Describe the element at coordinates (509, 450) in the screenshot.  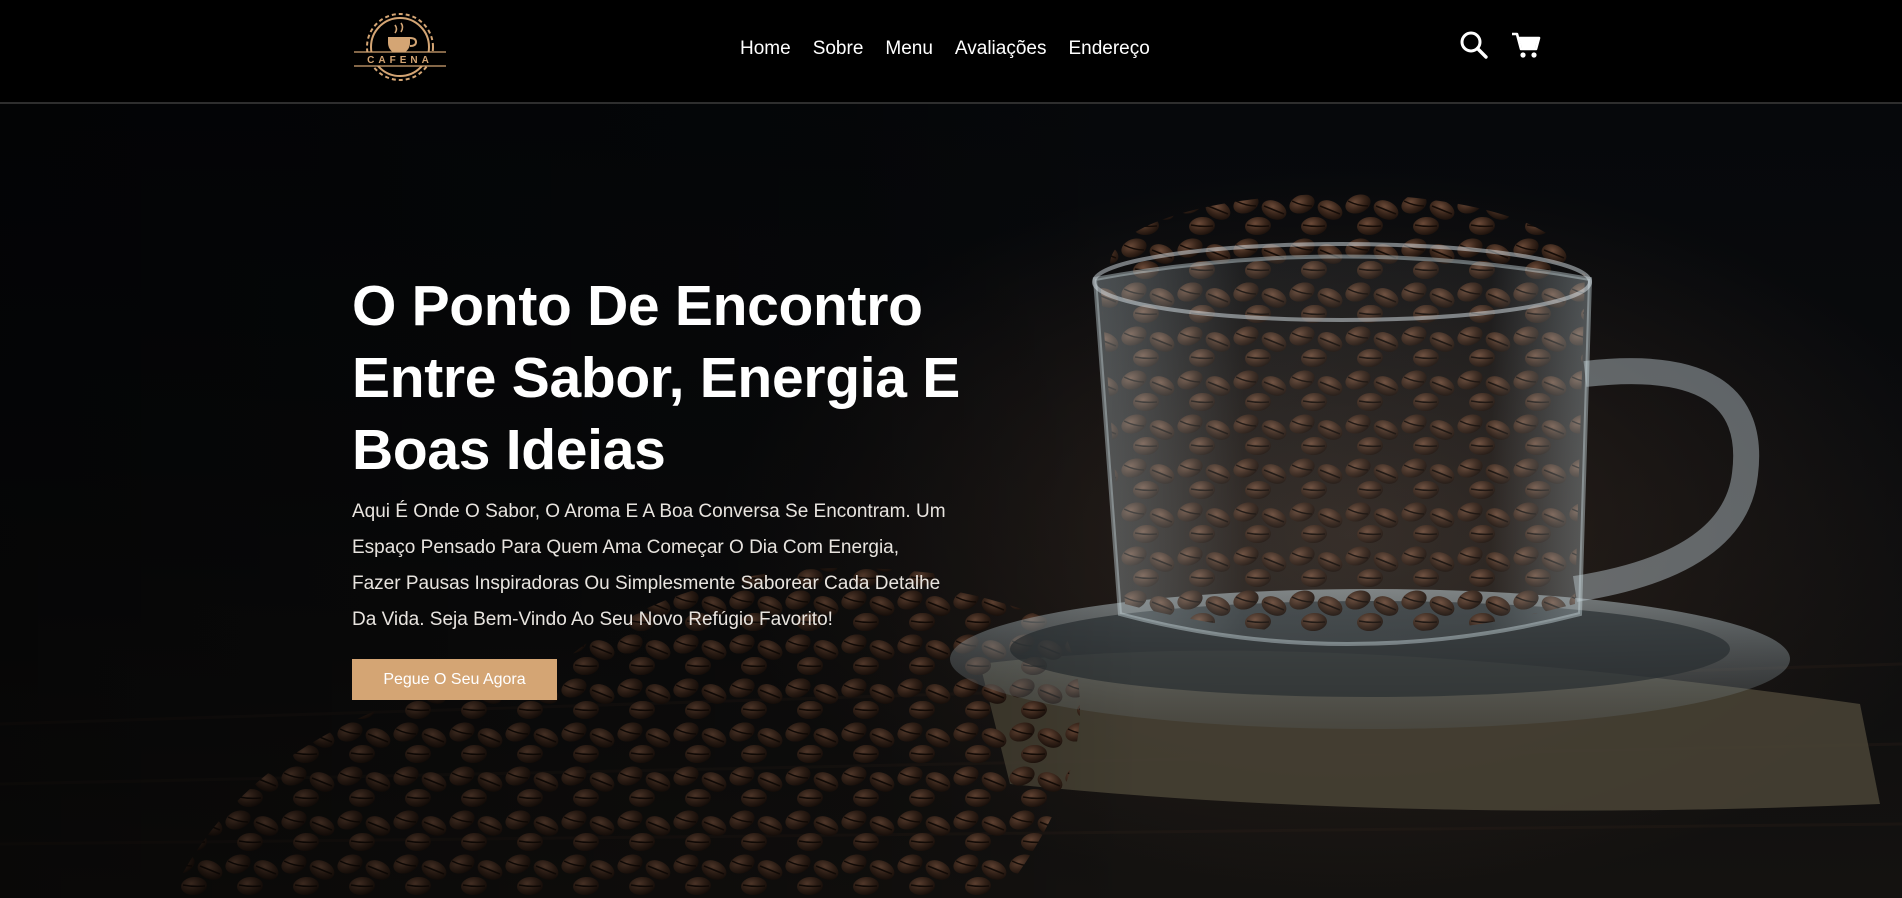
I see `hero-title-line: Boas Ideias` at that location.